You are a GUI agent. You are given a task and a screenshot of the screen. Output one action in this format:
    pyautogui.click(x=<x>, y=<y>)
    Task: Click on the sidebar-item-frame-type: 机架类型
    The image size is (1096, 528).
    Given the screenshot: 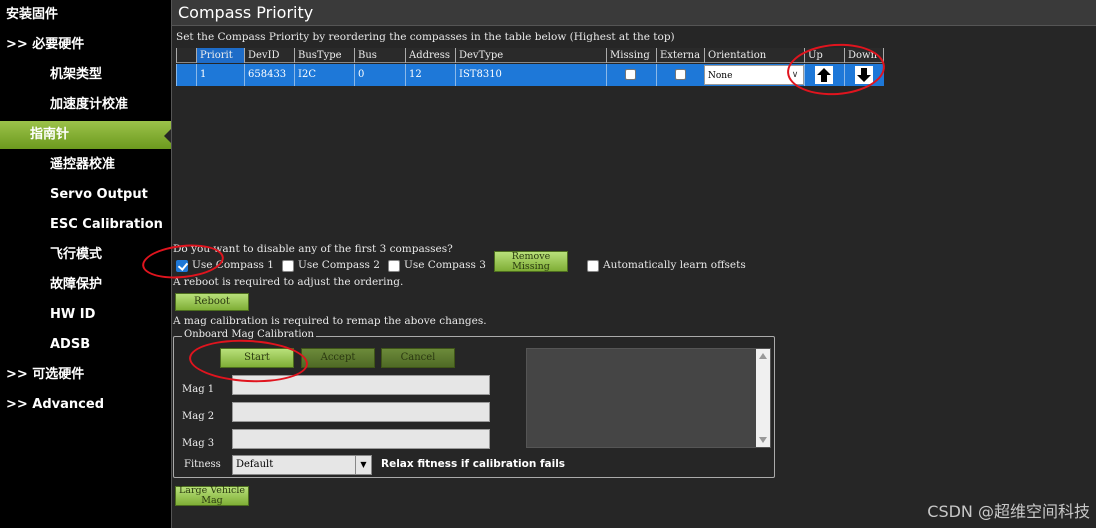 What is the action you would take?
    pyautogui.click(x=85, y=75)
    